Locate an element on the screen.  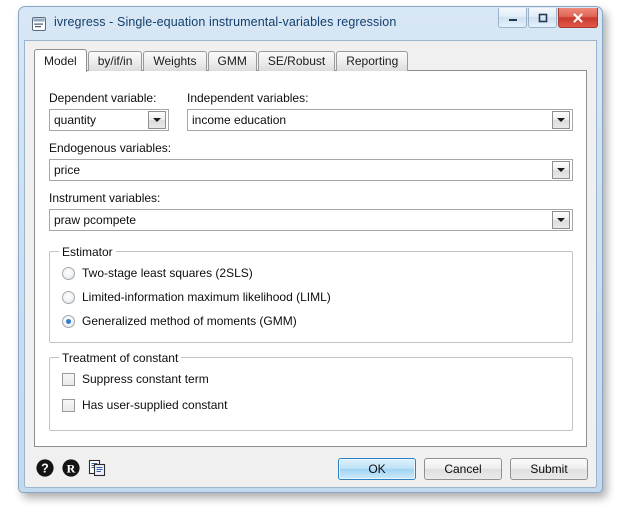
radio-label: Generalized method of moments (GMM) is located at coordinates (189, 321).